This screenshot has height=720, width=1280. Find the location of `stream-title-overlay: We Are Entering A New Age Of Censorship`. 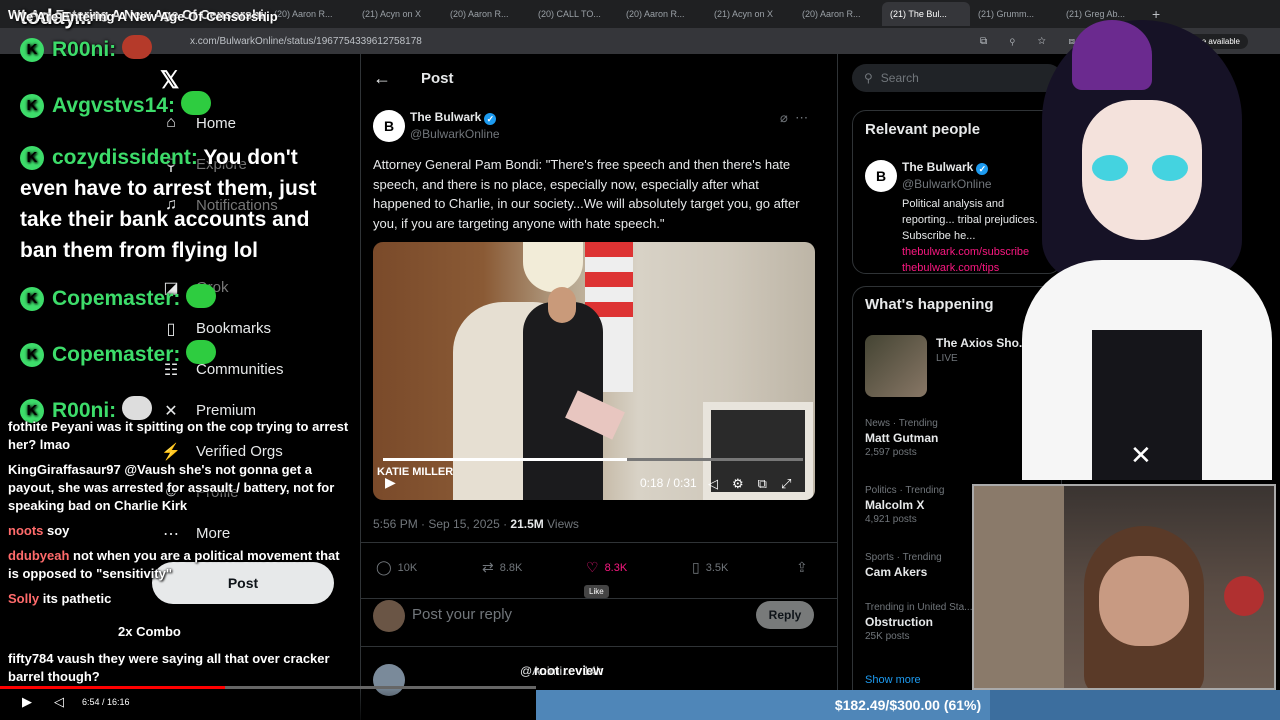

stream-title-overlay: We Are Entering A New Age Of Censorship is located at coordinates (146, 16).